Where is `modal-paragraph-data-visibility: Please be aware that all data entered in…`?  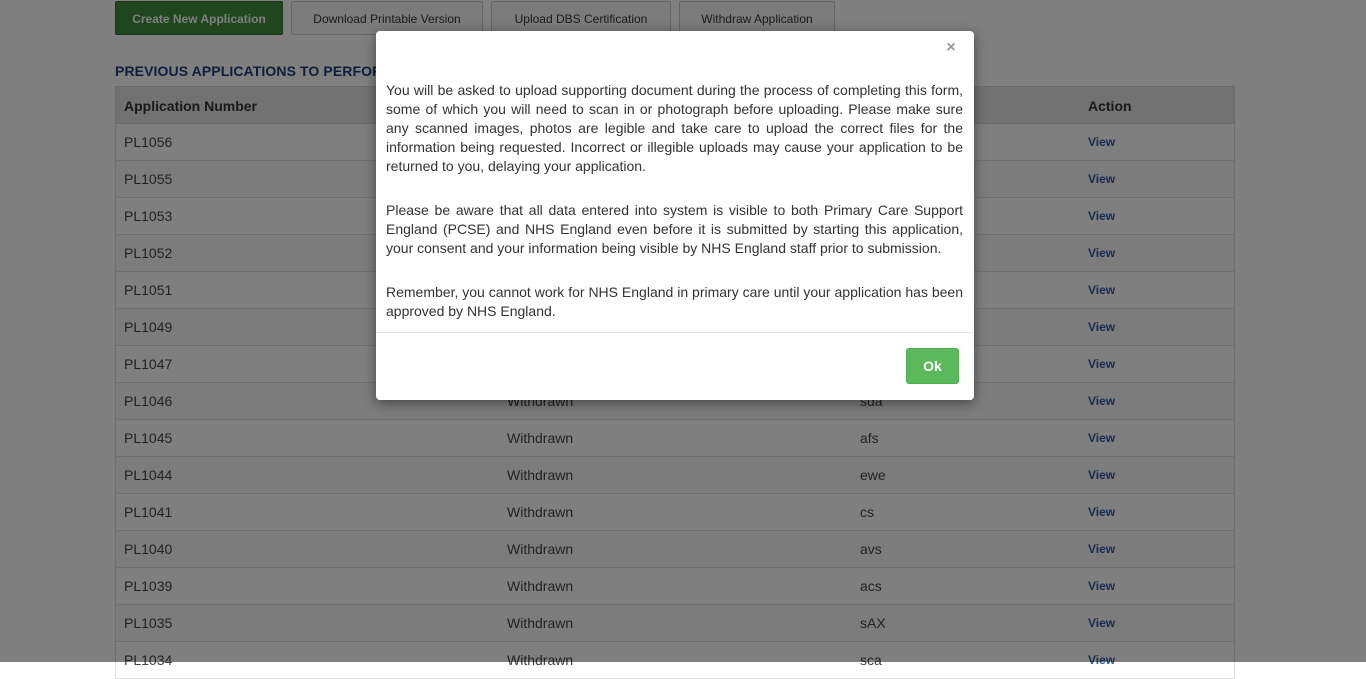
modal-paragraph-data-visibility: Please be aware that all data entered in… is located at coordinates (674, 229).